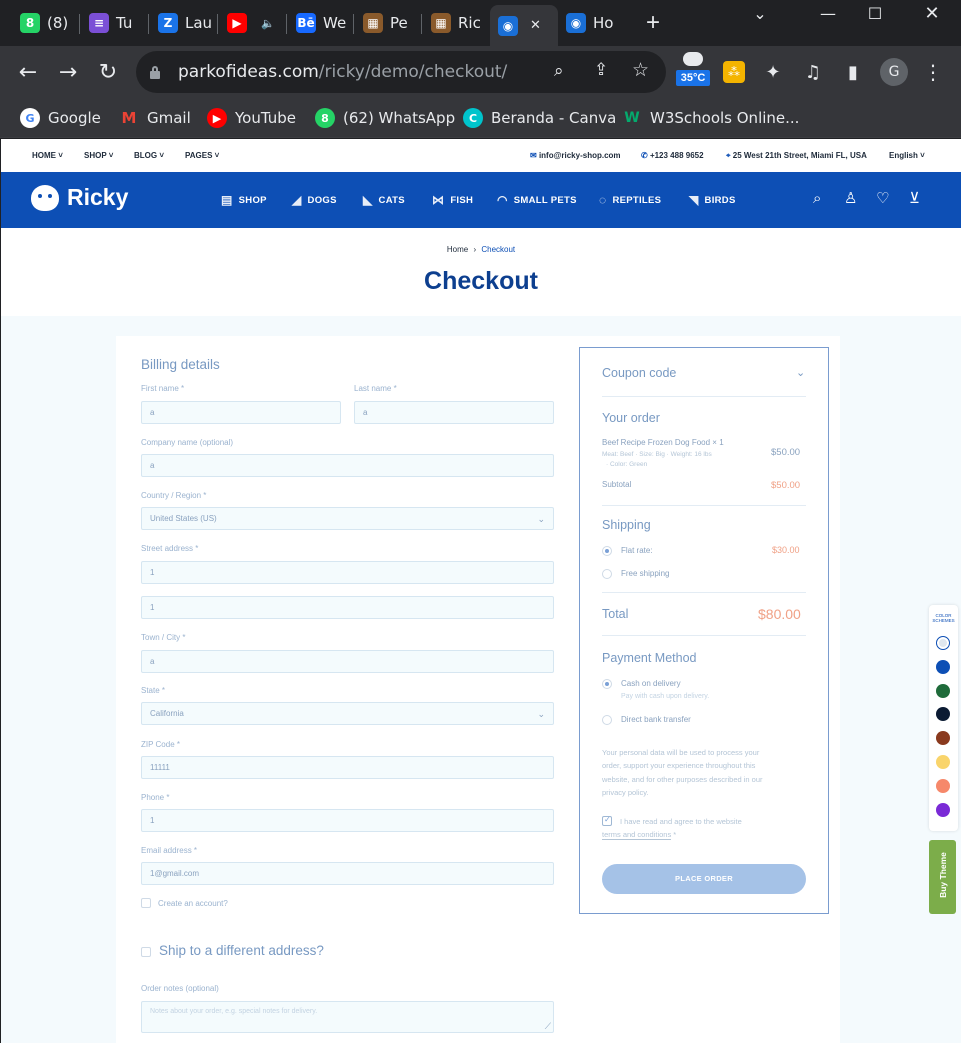 The image size is (961, 1043). Describe the element at coordinates (607, 574) in the screenshot. I see `free-shipping-radio` at that location.